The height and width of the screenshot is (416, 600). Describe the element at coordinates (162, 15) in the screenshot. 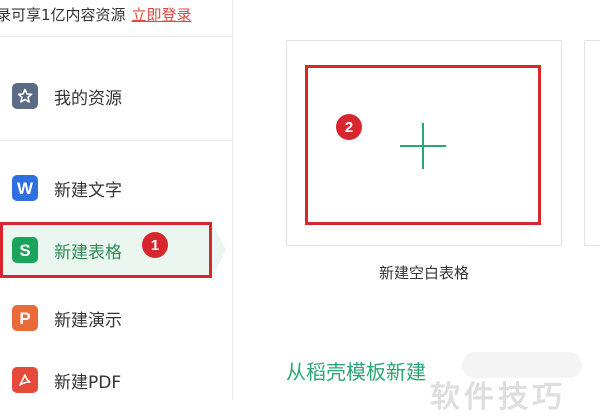

I see `login-link: 立即登录` at that location.